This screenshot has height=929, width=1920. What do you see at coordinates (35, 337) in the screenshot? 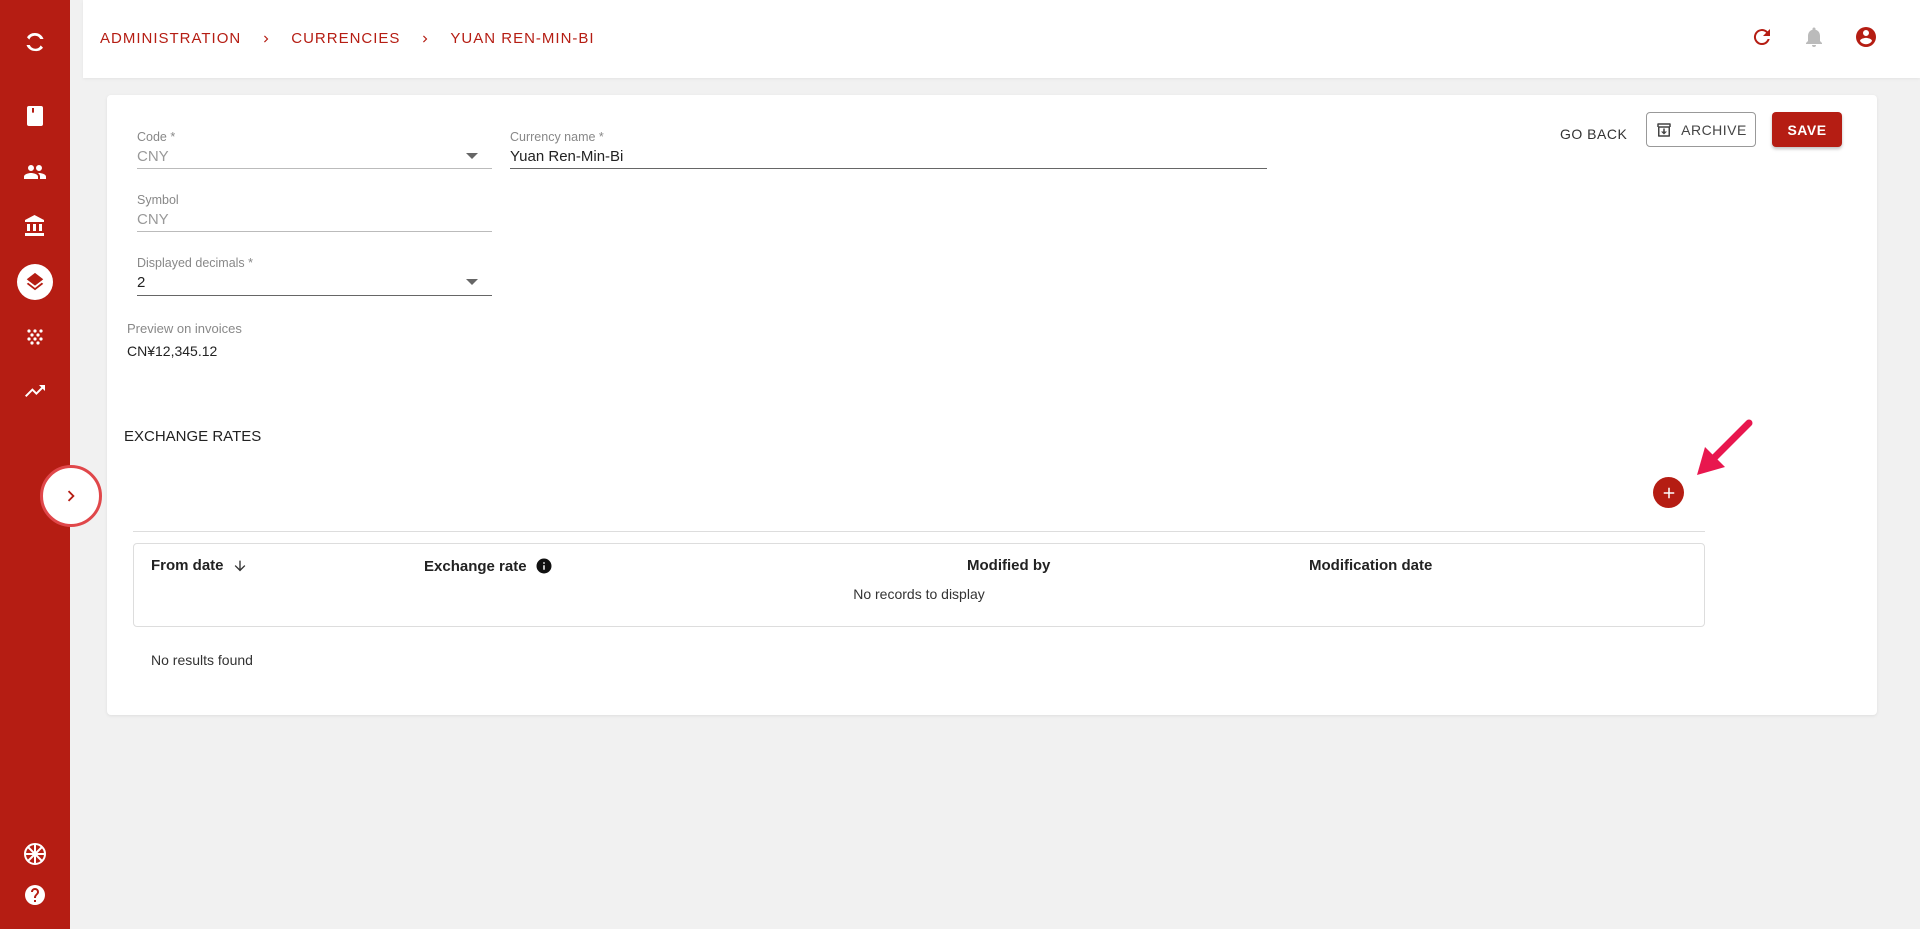
I see `dots-grid-icon` at bounding box center [35, 337].